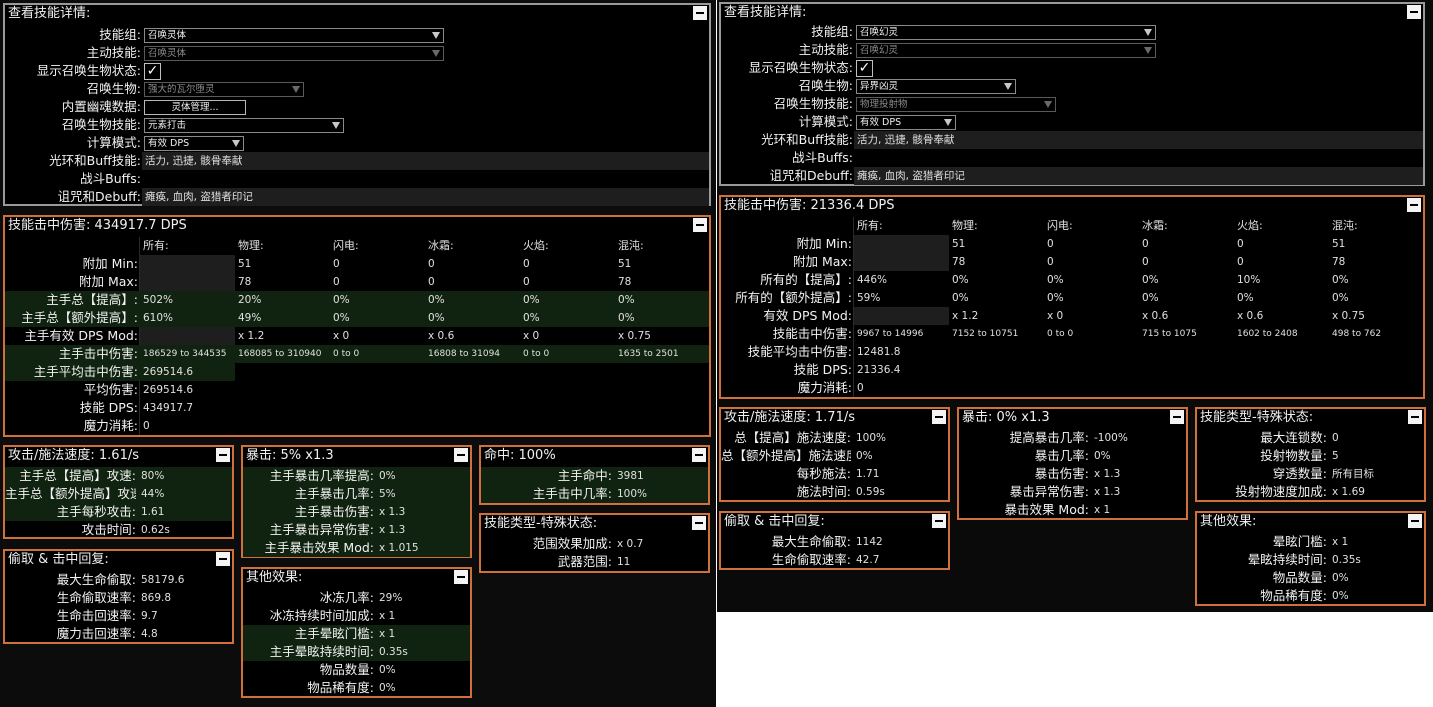 Image resolution: width=1433 pixels, height=707 pixels. What do you see at coordinates (1072, 122) in the screenshot?
I see `calc-mode-row: 计算模式: 有效 DPS` at bounding box center [1072, 122].